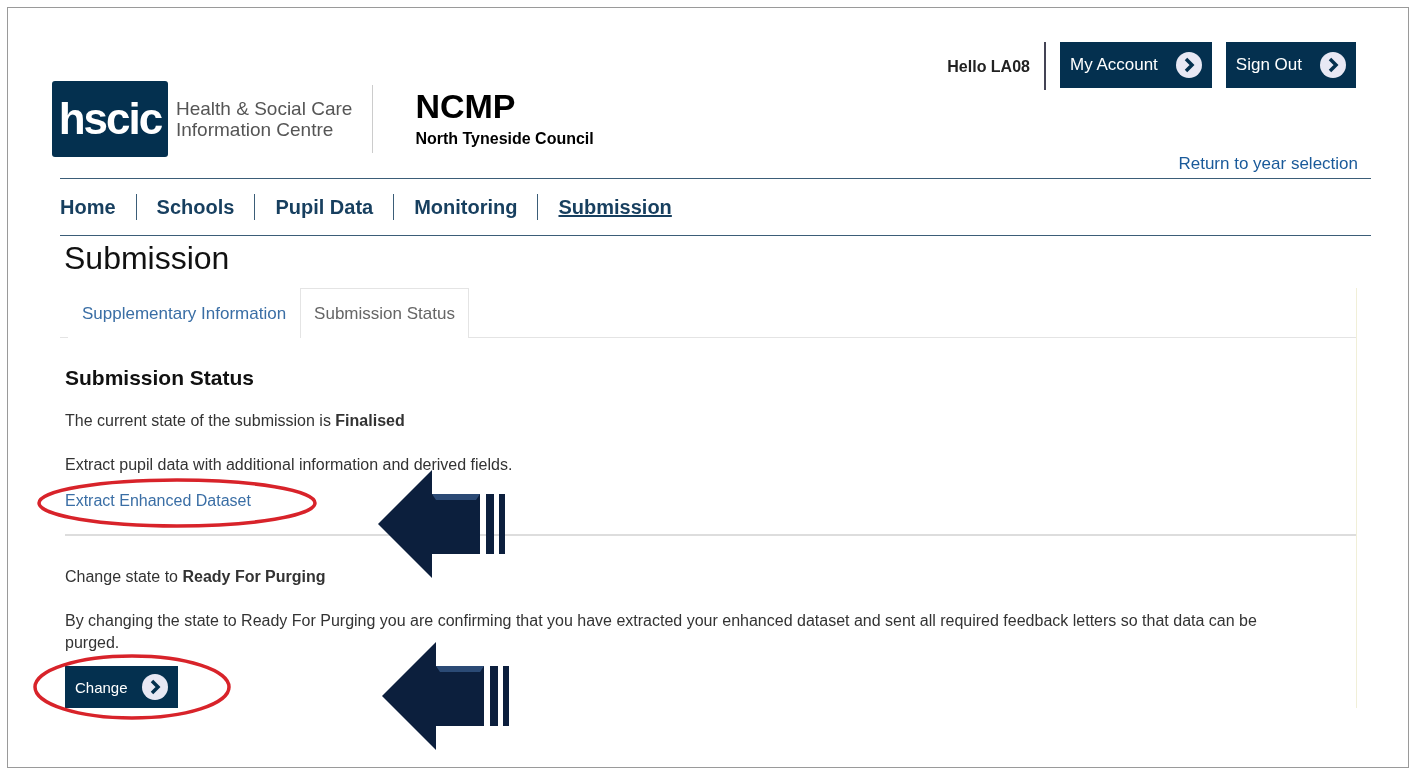 This screenshot has width=1416, height=775. Describe the element at coordinates (466, 106) in the screenshot. I see `app-title: NCMP` at that location.